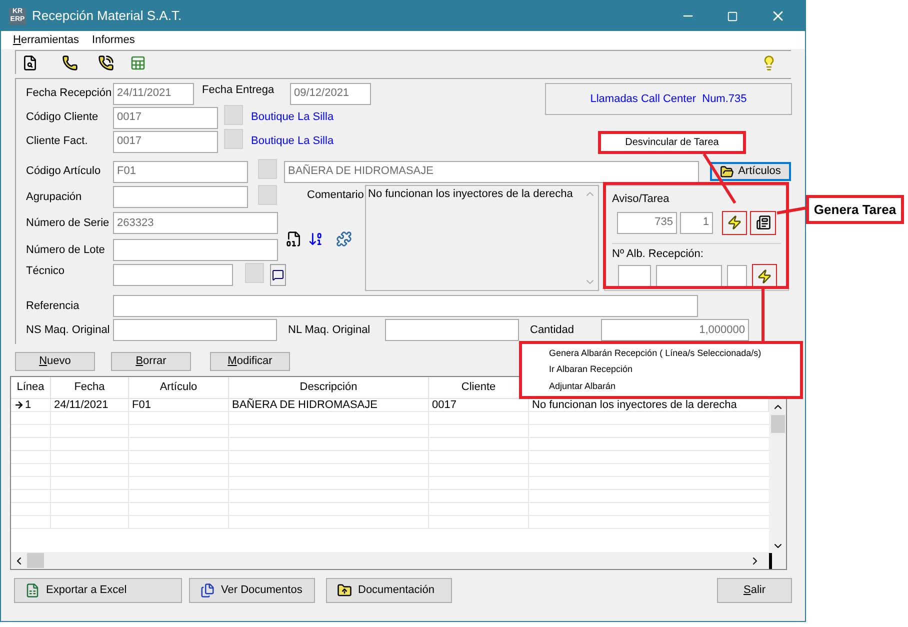 The width and height of the screenshot is (908, 627). I want to click on input-field: BAÑERA DE HIDROMASAJE, so click(491, 171).